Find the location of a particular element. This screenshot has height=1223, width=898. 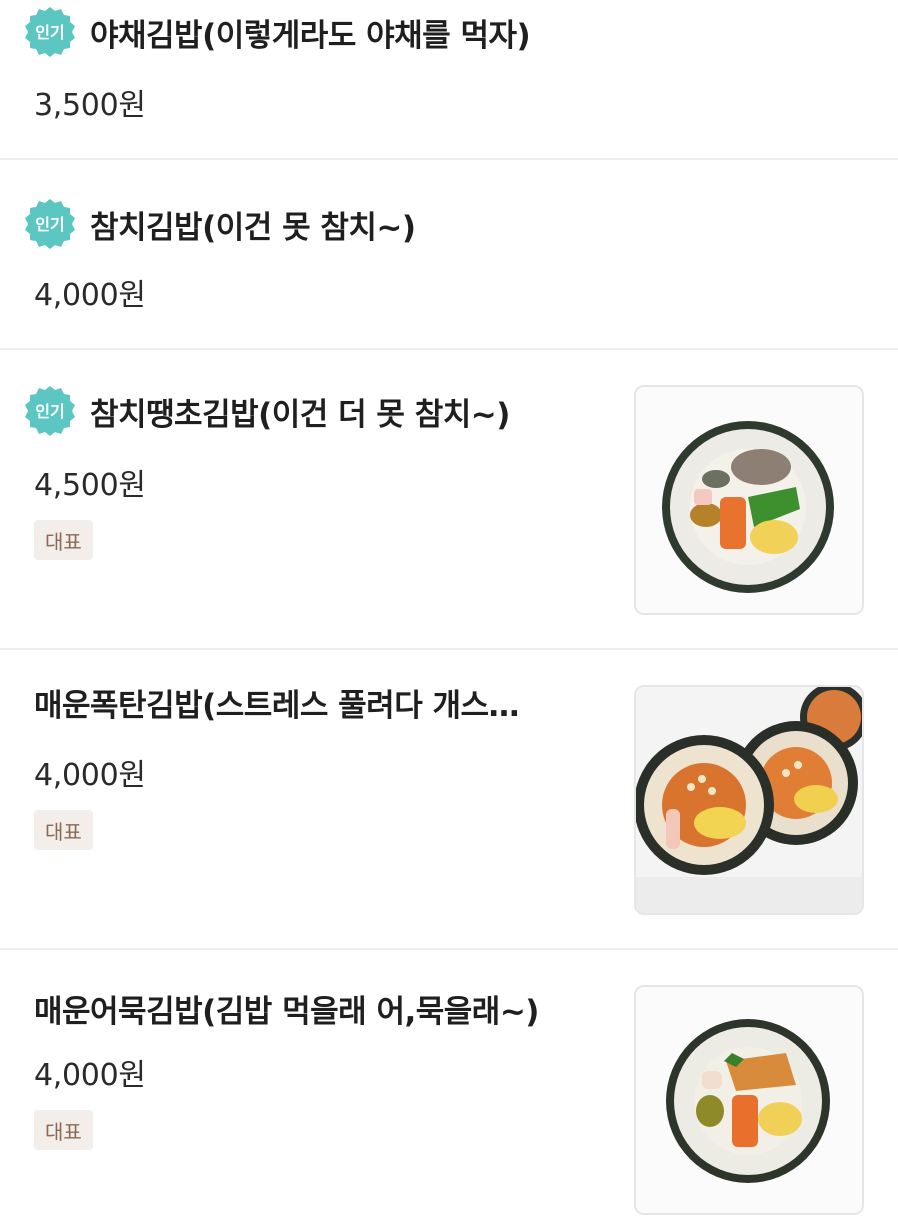

menu-item-name-row: 매운어묵김밥(김밥 먹을래 어,묵을래~) is located at coordinates (286, 1008).